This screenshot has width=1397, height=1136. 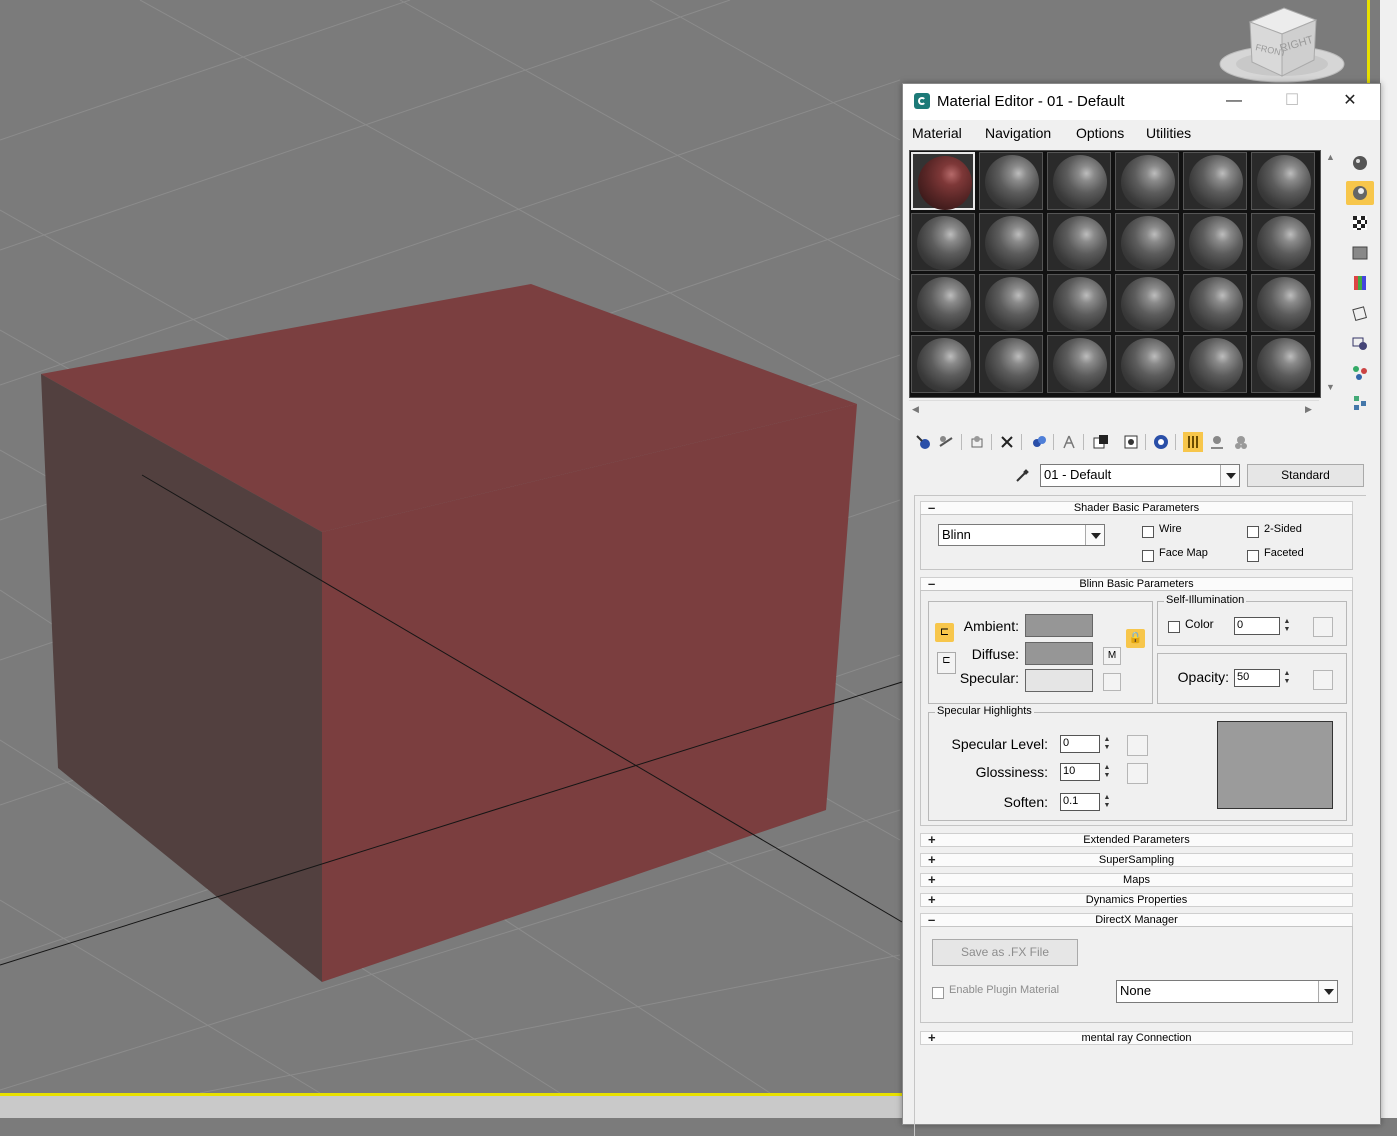 What do you see at coordinates (1360, 223) in the screenshot?
I see `background-checker-icon` at bounding box center [1360, 223].